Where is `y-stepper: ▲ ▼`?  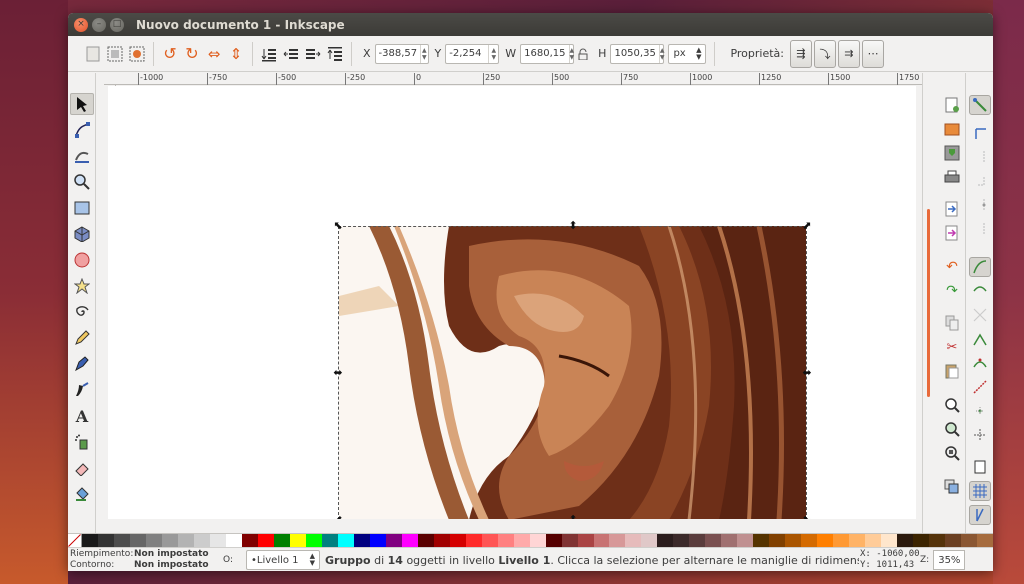 y-stepper: ▲ ▼ is located at coordinates (493, 53).